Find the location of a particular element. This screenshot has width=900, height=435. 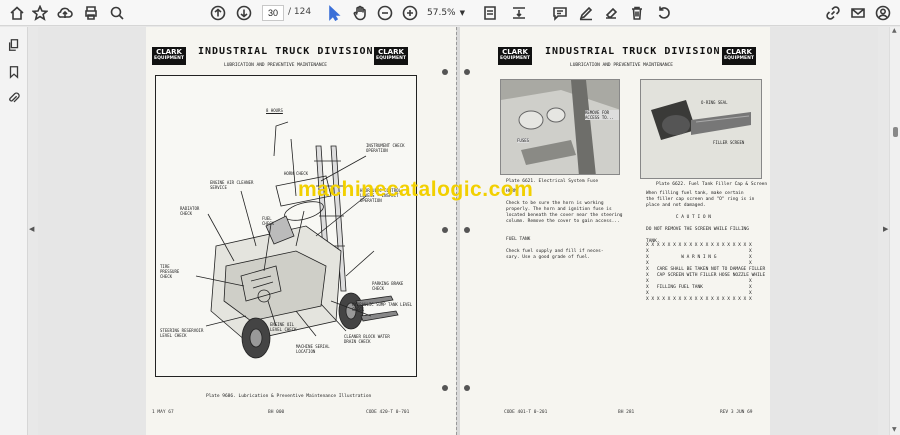

zoom-out-icon is located at coordinates (385, 13).